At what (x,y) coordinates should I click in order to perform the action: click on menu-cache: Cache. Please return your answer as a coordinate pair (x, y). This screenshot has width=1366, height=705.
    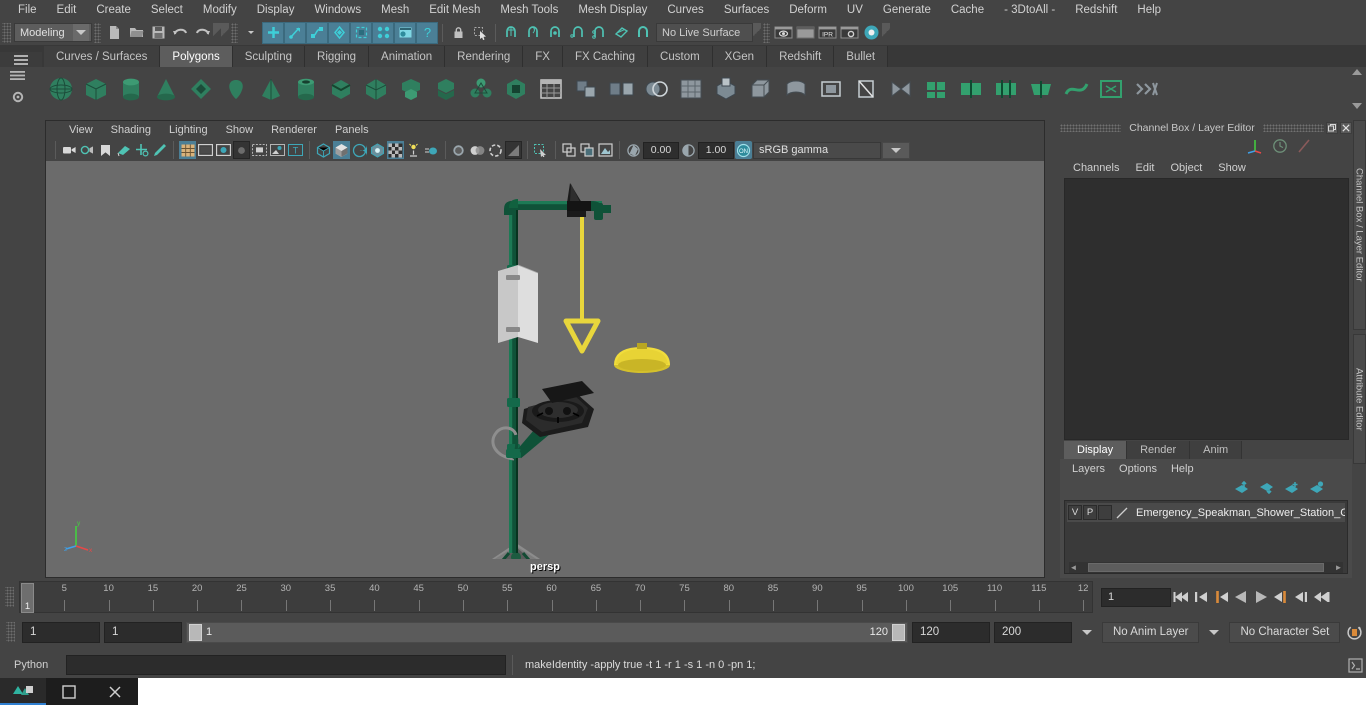
    Looking at the image, I should click on (967, 10).